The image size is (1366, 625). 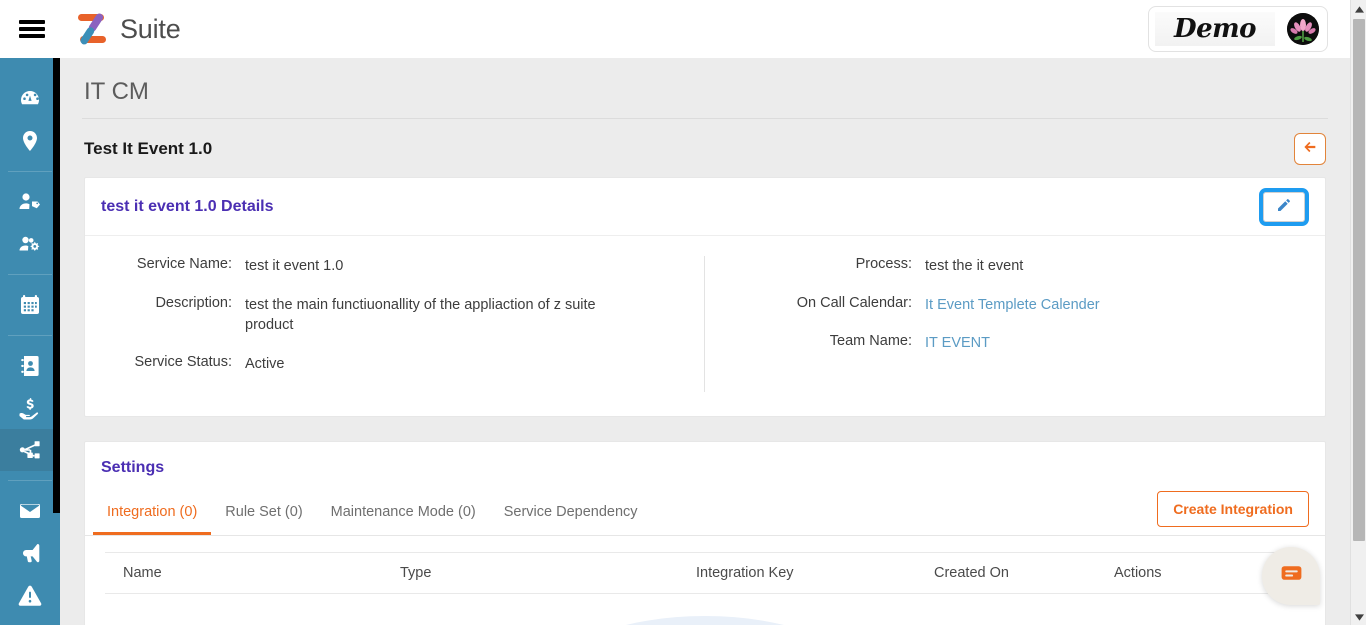 I want to click on tab-service-dependency: Service Dependency, so click(x=571, y=514).